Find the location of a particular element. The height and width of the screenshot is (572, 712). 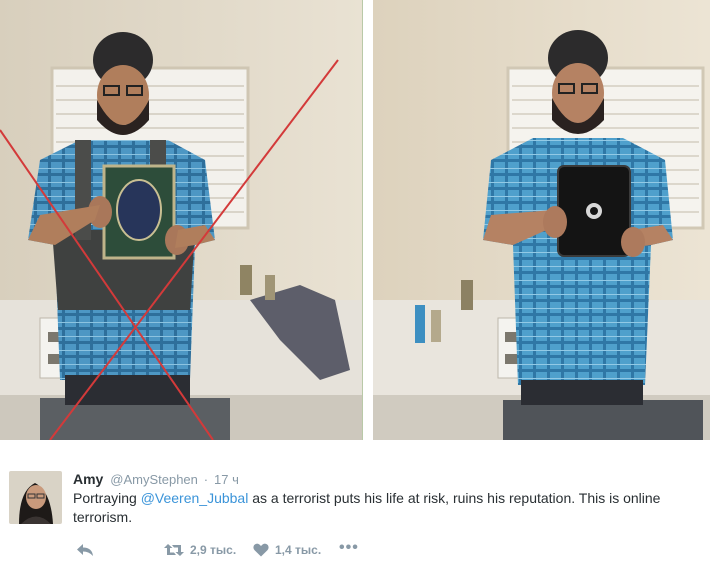

reply-icon is located at coordinates (85, 550).